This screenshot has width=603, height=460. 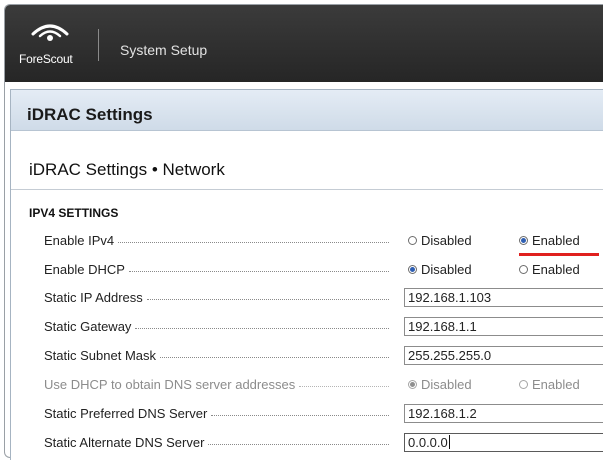 I want to click on static-ip-input: 192.168.1.103, so click(x=503, y=297).